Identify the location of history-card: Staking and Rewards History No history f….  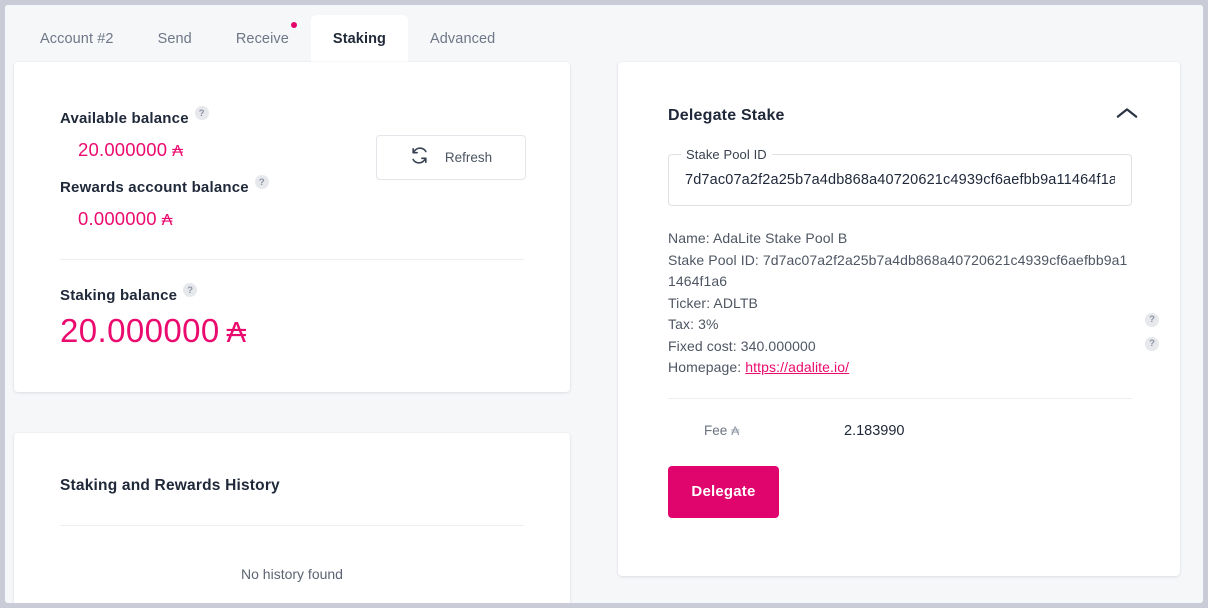
(292, 518).